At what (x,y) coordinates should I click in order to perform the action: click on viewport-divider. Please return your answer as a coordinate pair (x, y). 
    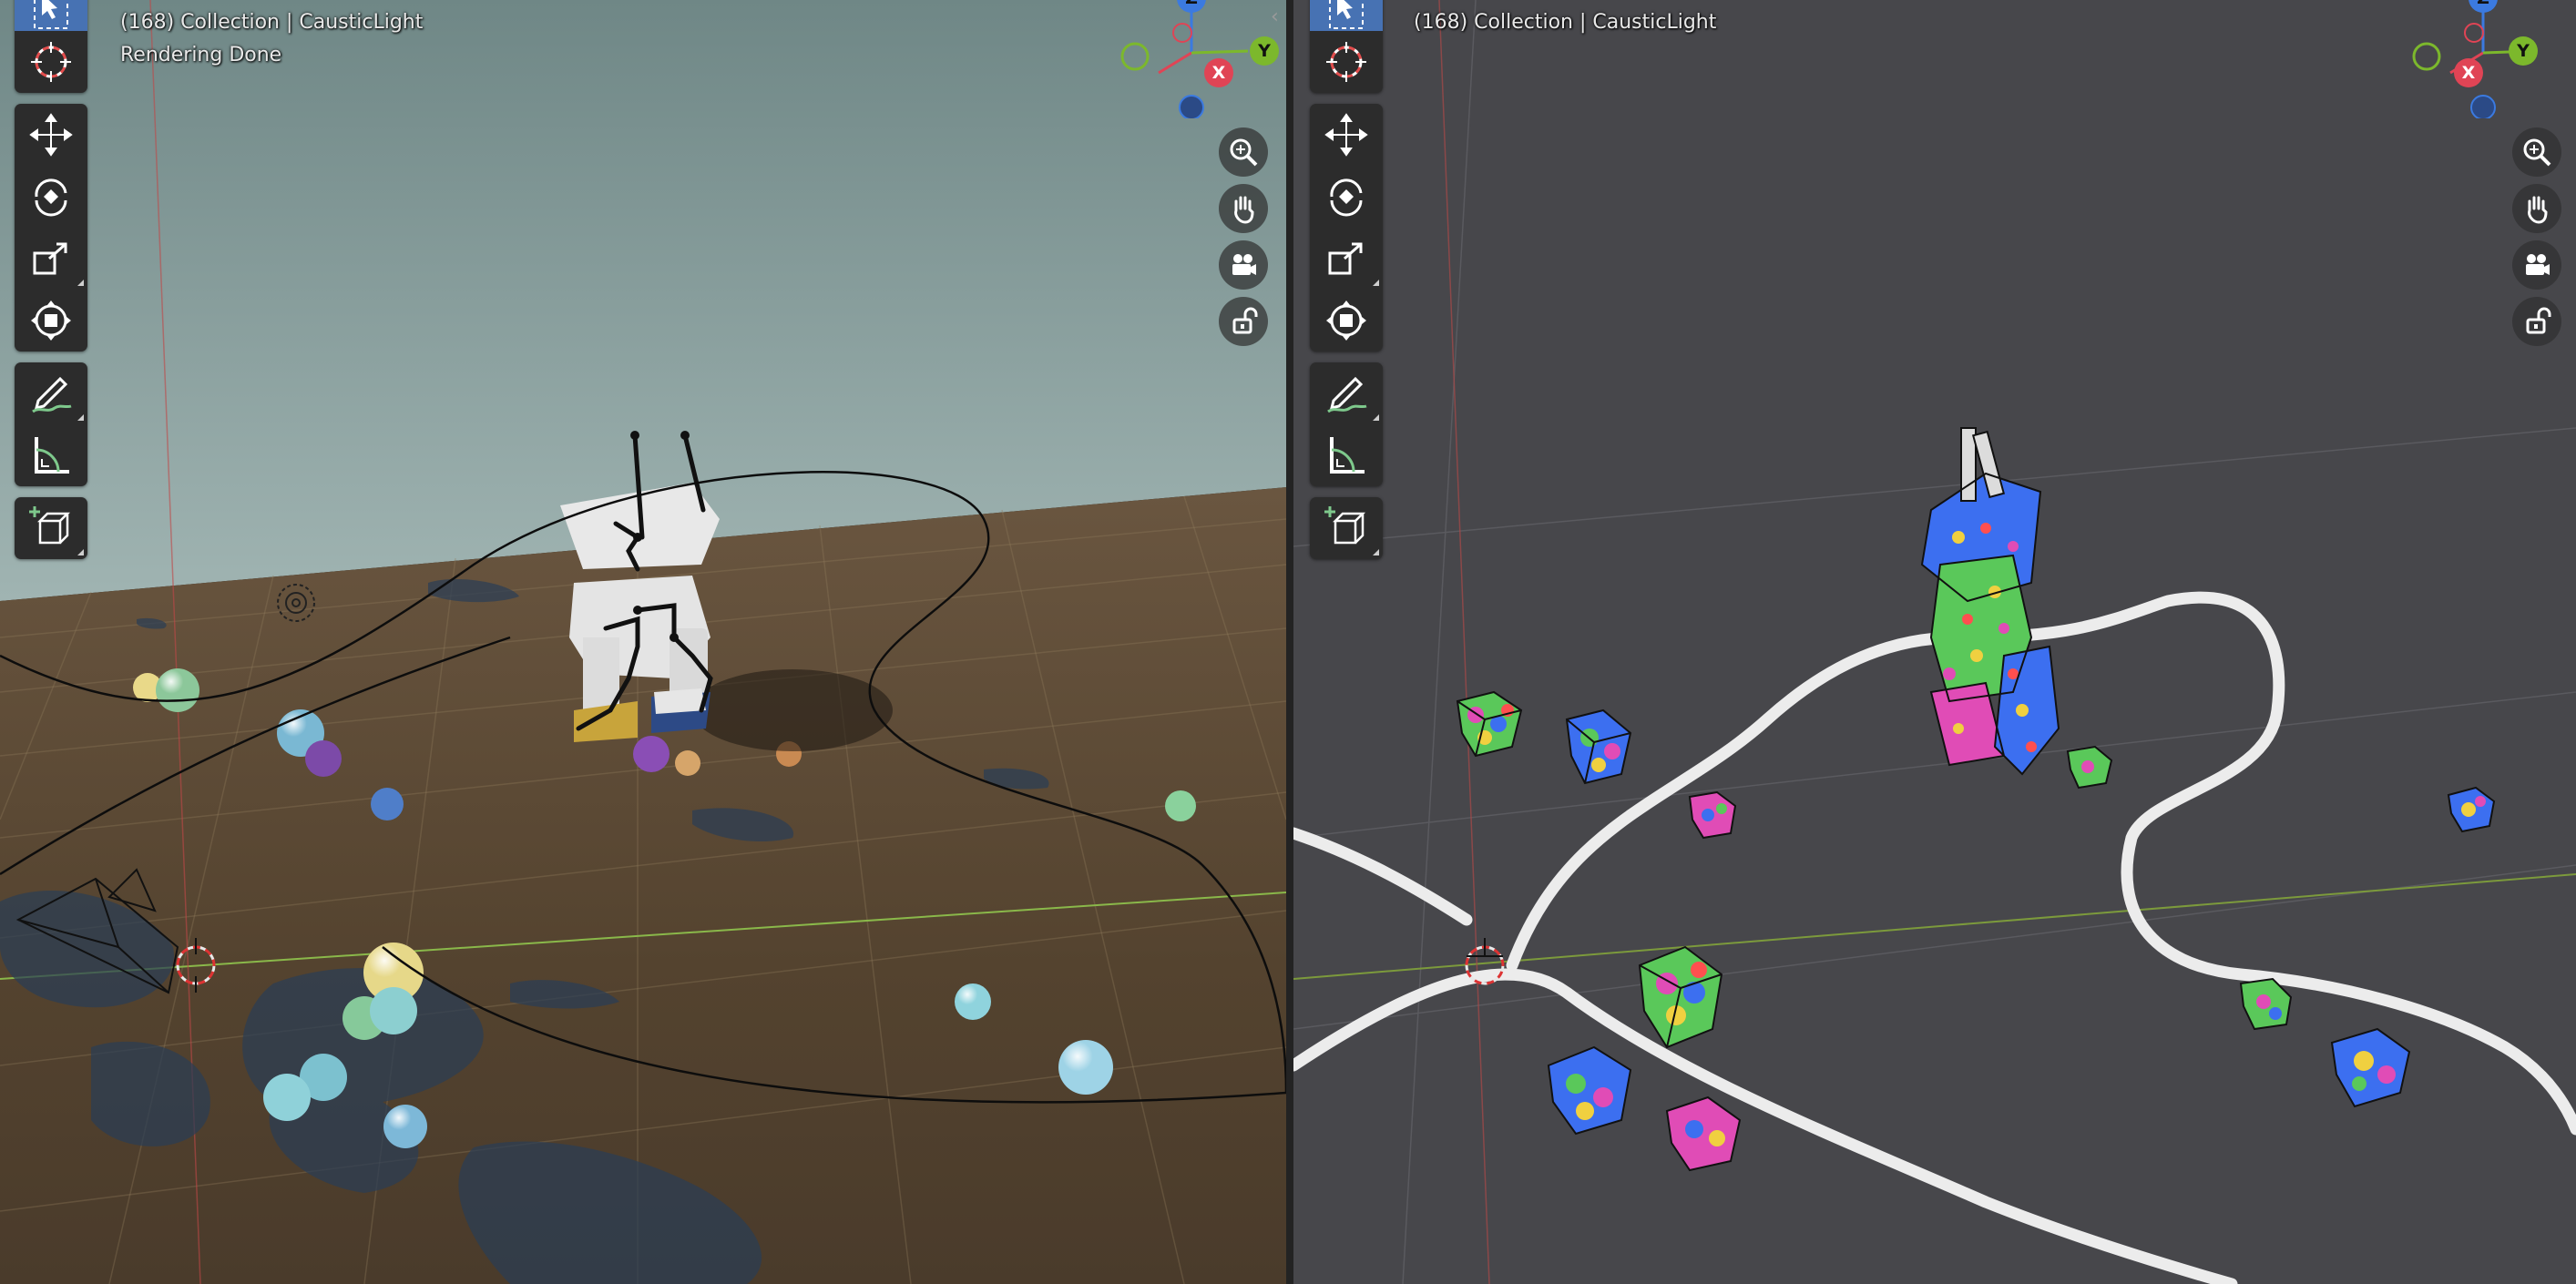
    Looking at the image, I should click on (1289, 642).